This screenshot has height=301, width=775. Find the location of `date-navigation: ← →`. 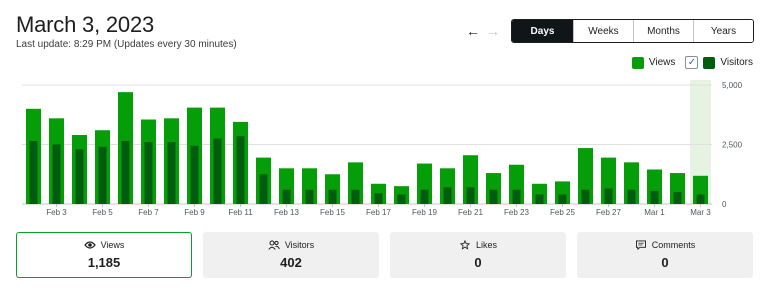

date-navigation: ← → is located at coordinates (483, 31).